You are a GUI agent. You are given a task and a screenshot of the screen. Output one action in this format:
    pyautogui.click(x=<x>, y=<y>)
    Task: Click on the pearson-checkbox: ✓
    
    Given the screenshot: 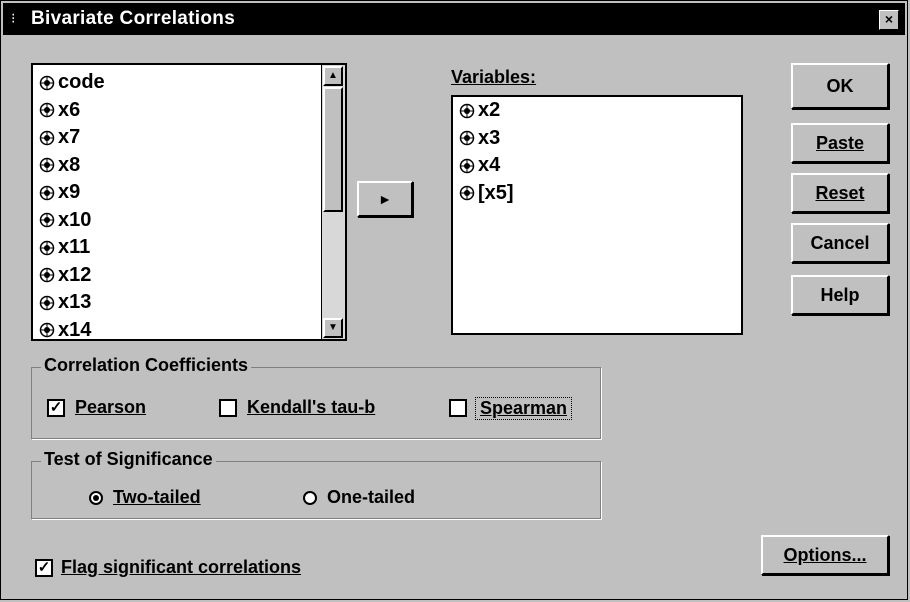 What is the action you would take?
    pyautogui.click(x=56, y=408)
    